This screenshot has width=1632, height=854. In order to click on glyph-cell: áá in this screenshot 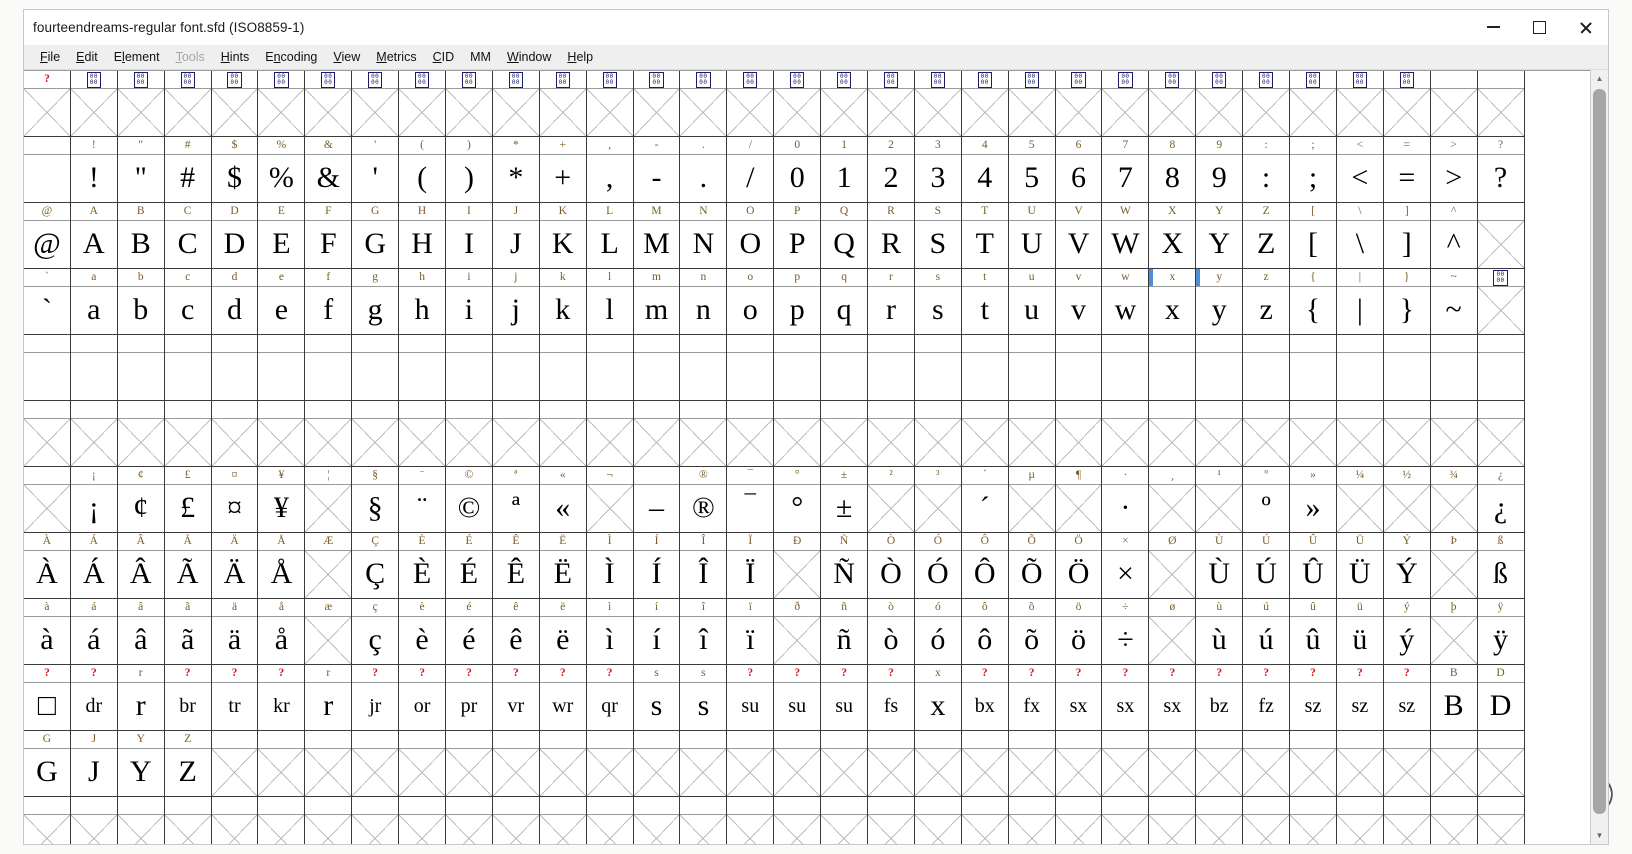, I will do `click(94, 632)`.